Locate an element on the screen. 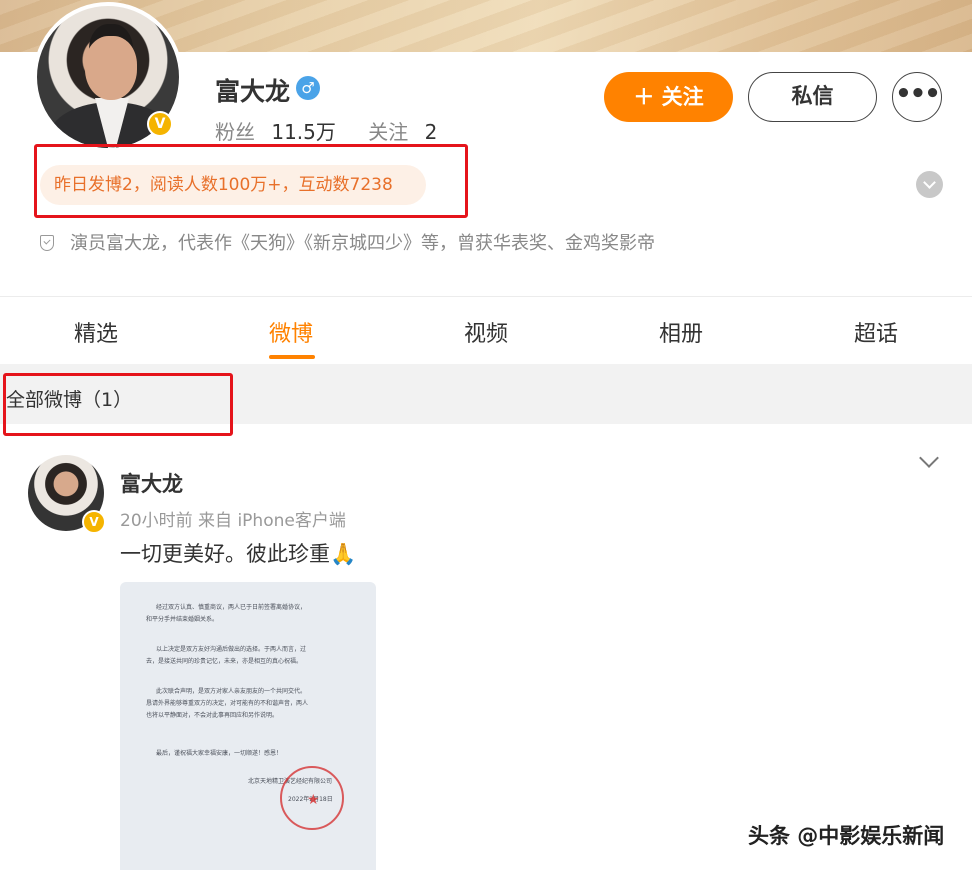 The height and width of the screenshot is (870, 972). gender-male-icon: ♂ is located at coordinates (308, 88).